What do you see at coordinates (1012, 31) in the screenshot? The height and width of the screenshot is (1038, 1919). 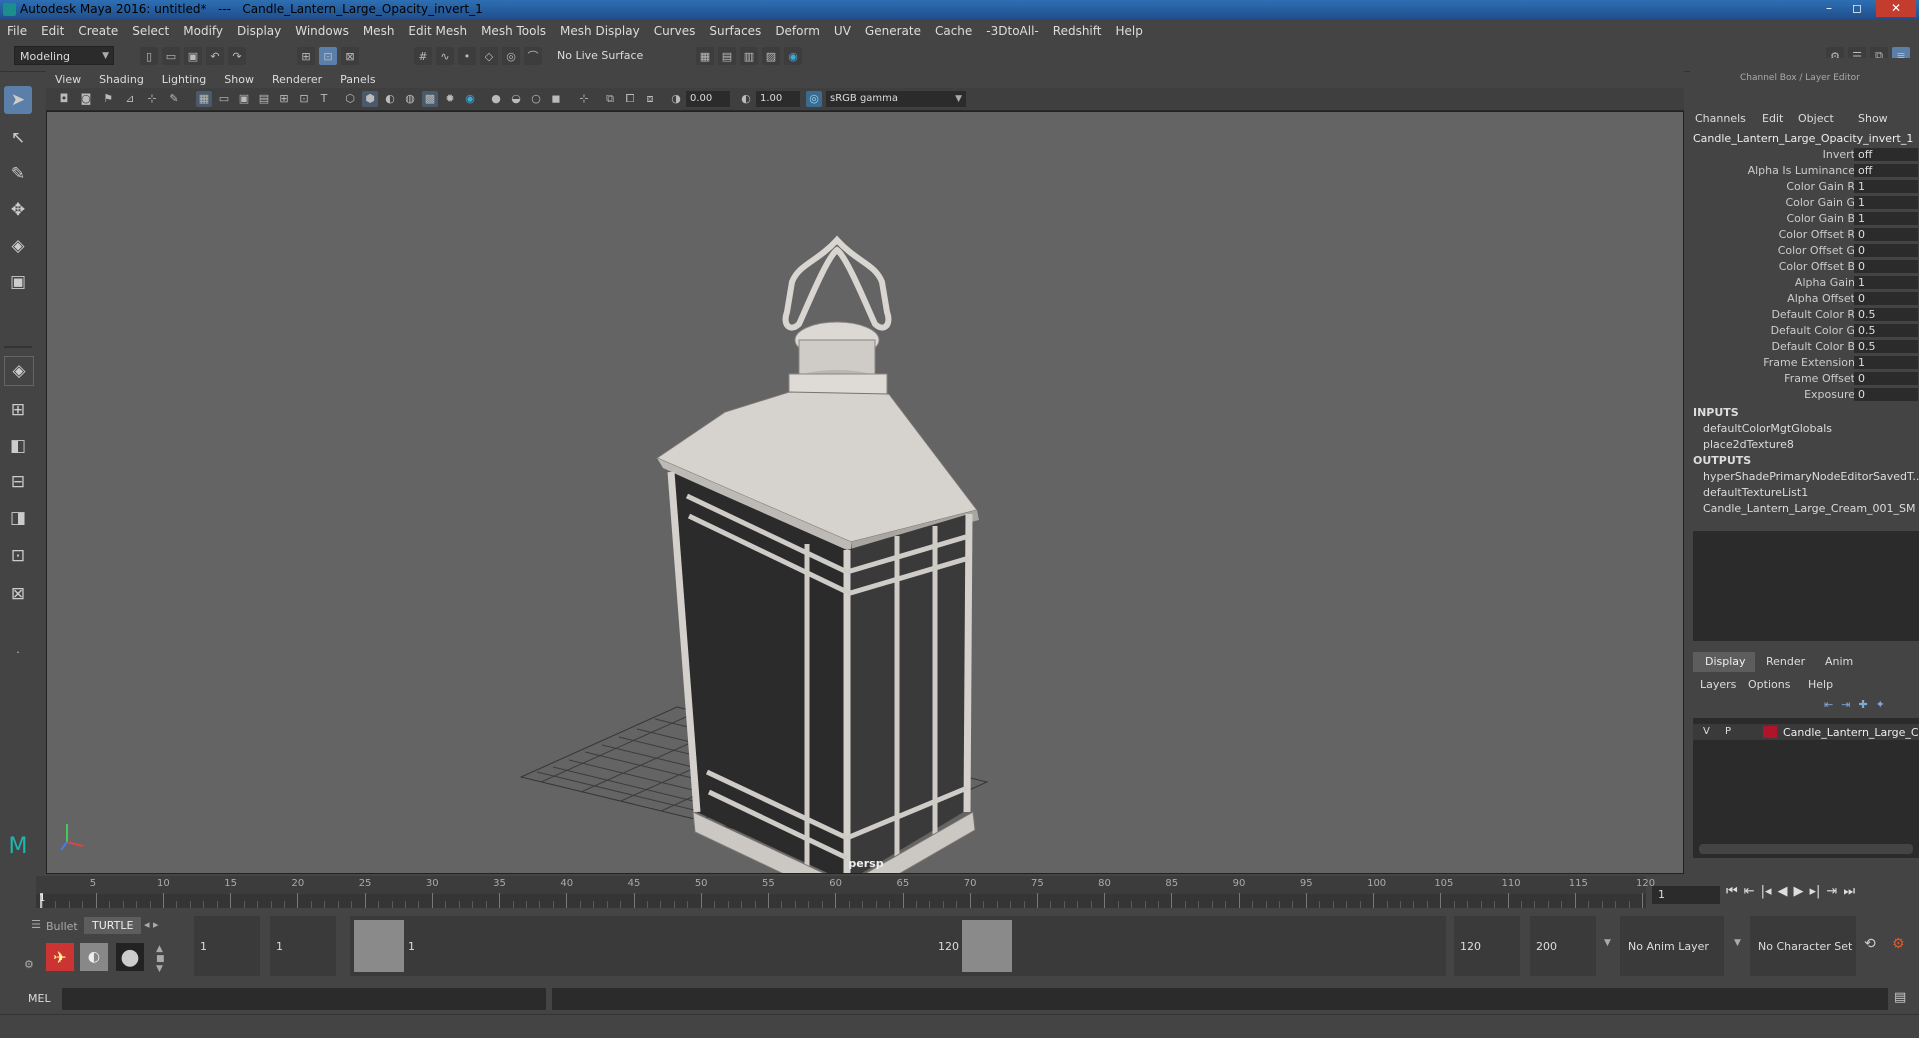 I see `menu-3dtoall: -3DtoAll-` at bounding box center [1012, 31].